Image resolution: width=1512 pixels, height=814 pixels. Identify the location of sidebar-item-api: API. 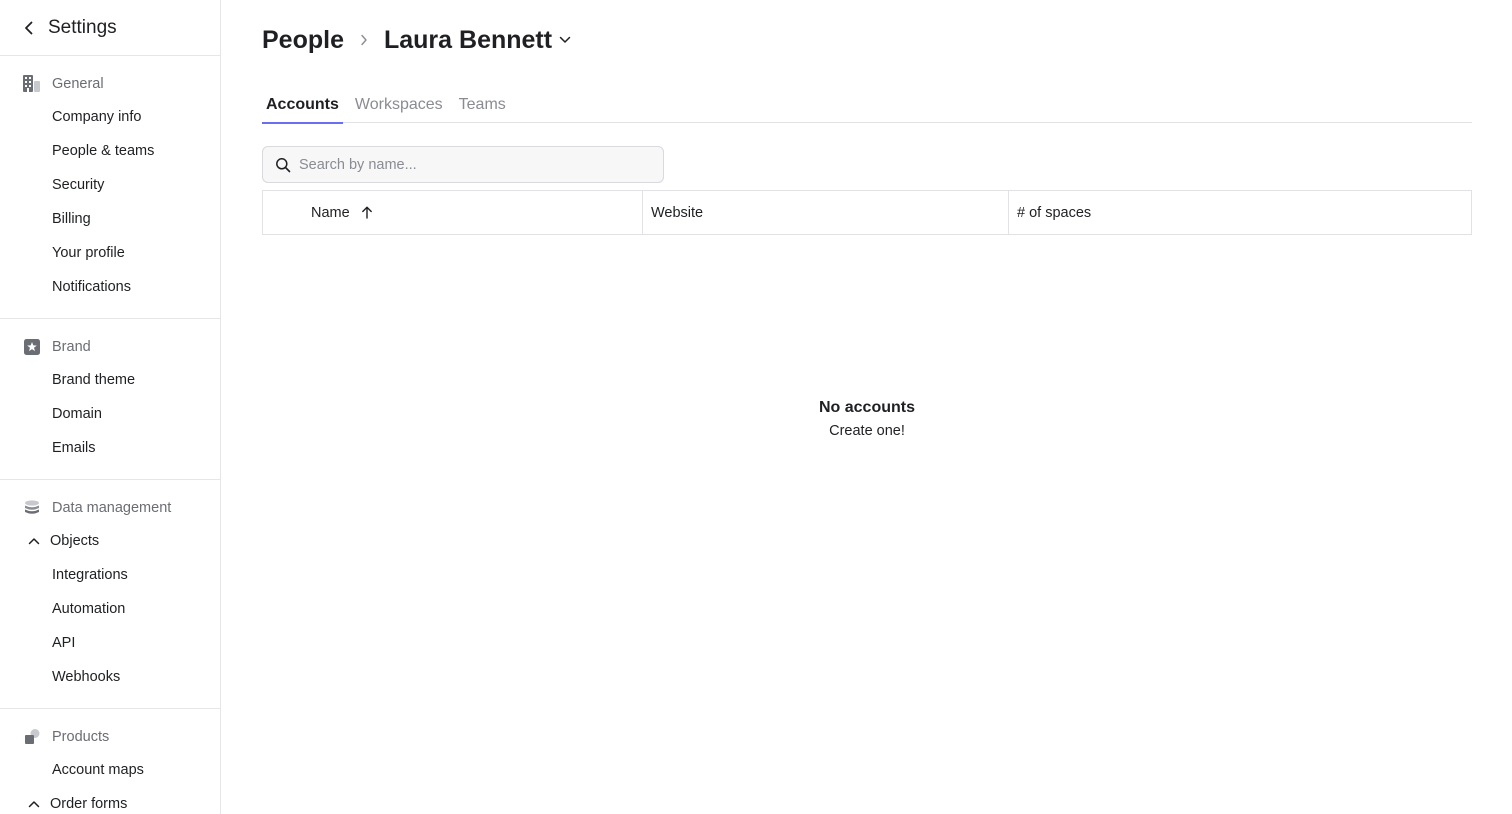
(110, 643).